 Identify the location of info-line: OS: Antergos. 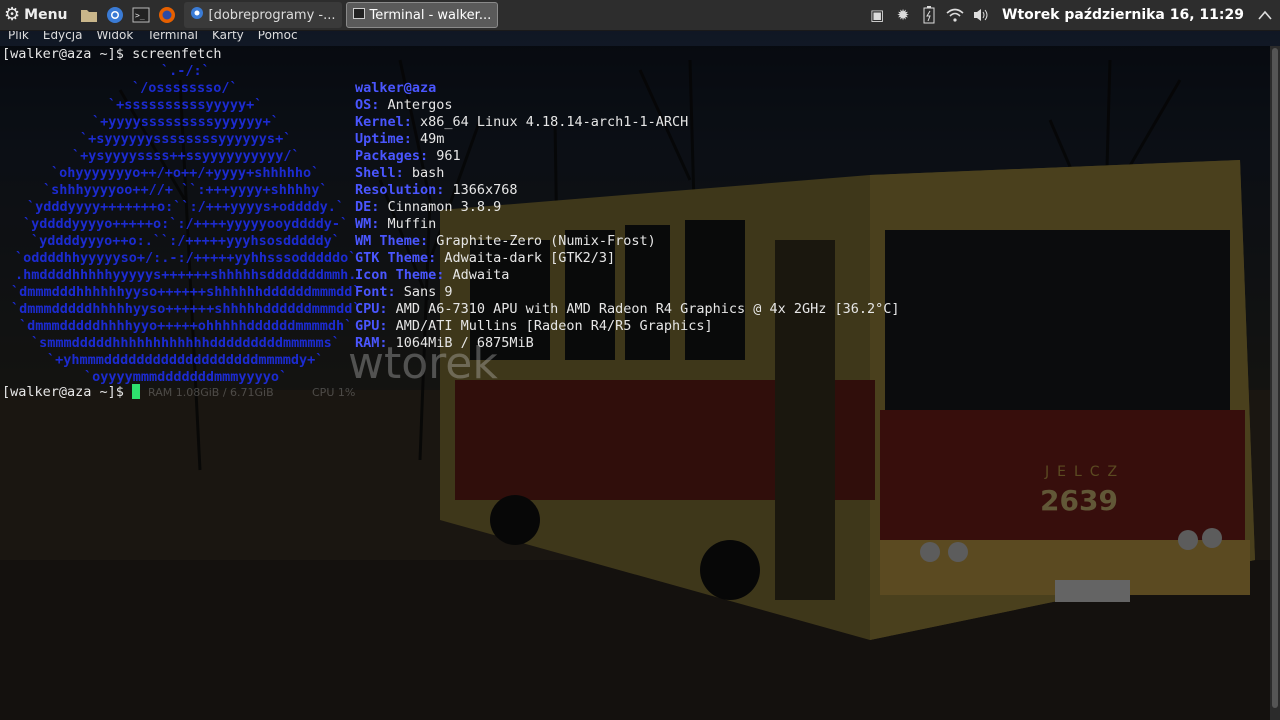
(404, 105).